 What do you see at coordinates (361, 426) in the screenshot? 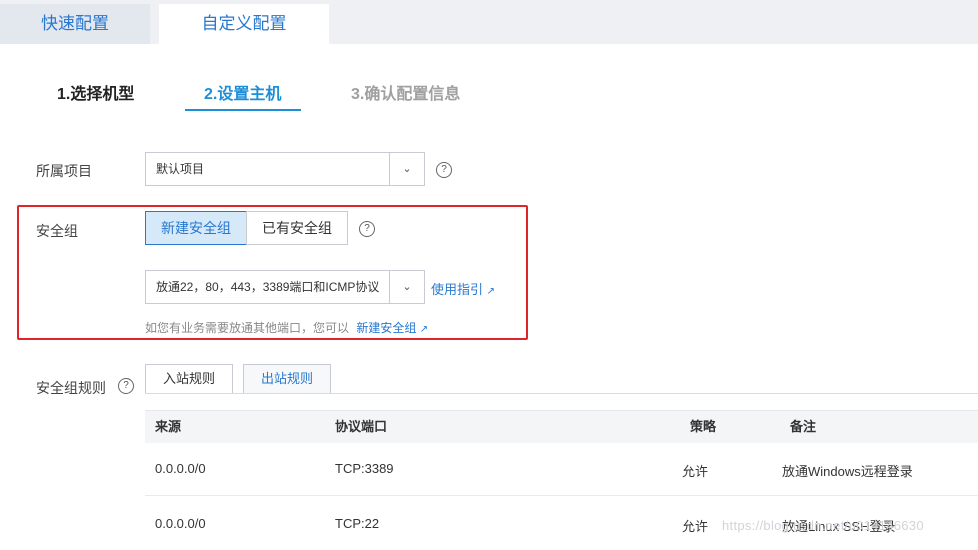
I see `column-header-port: 协议端口` at bounding box center [361, 426].